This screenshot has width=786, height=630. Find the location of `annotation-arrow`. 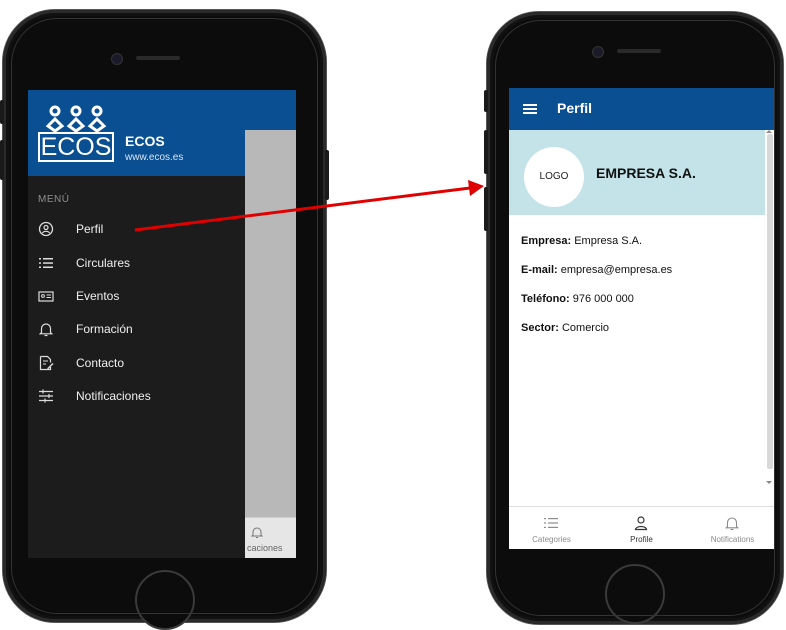

annotation-arrow is located at coordinates (309, 206).